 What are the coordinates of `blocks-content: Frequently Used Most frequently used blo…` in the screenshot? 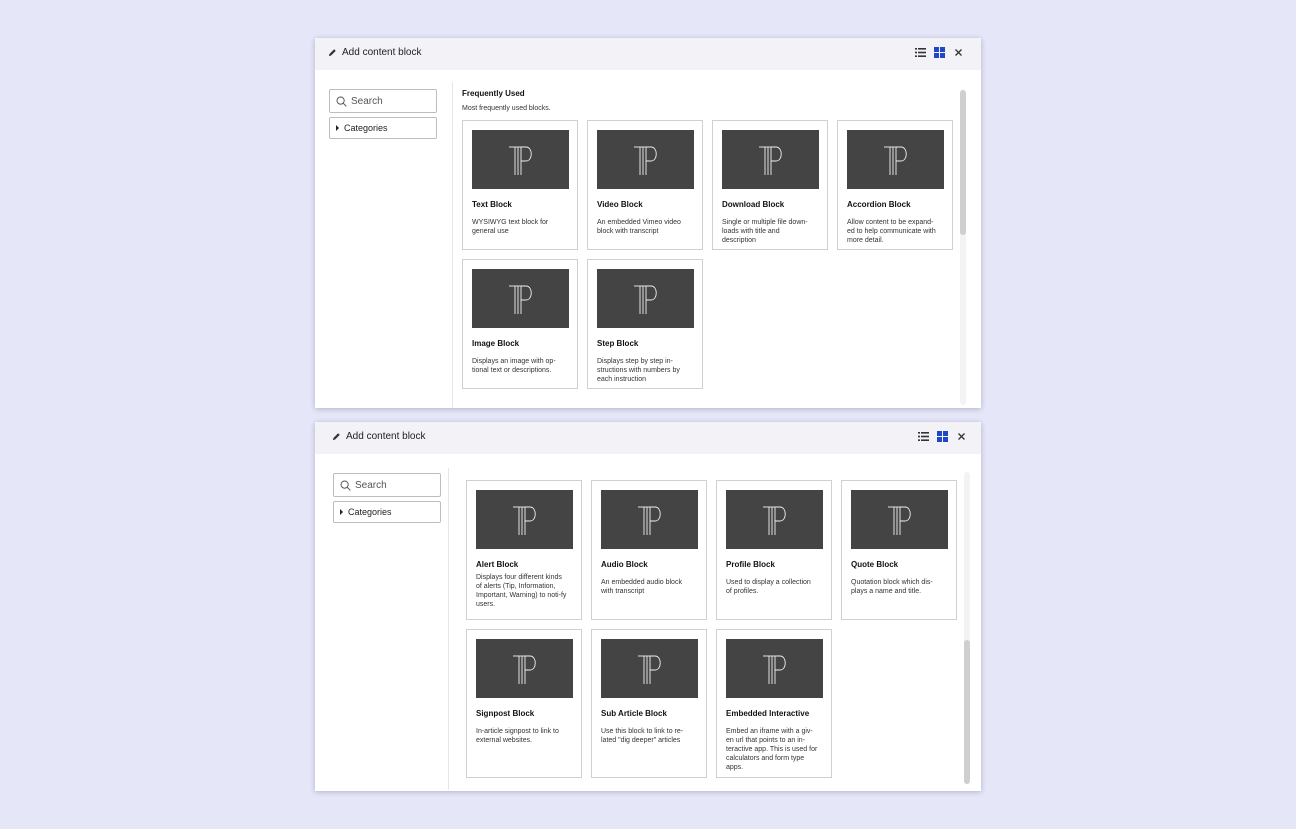 It's located at (707, 239).